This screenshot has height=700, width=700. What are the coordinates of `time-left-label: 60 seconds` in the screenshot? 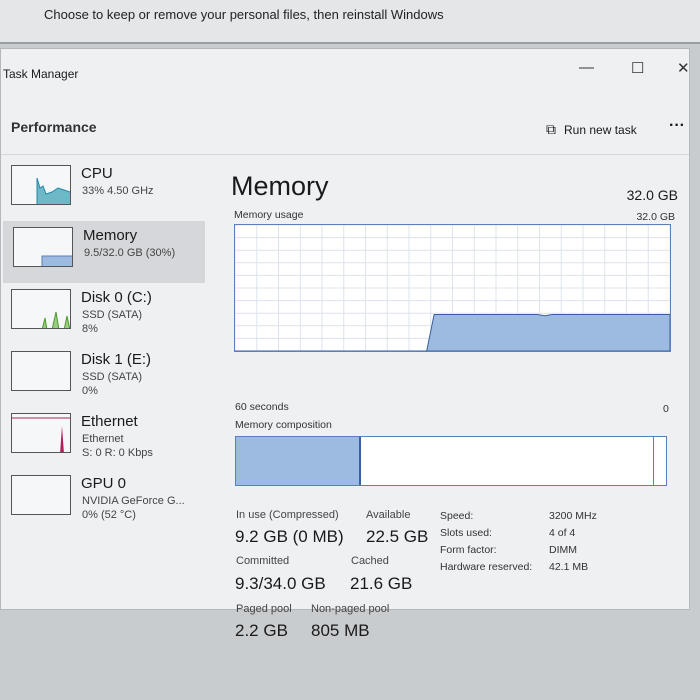 It's located at (262, 407).